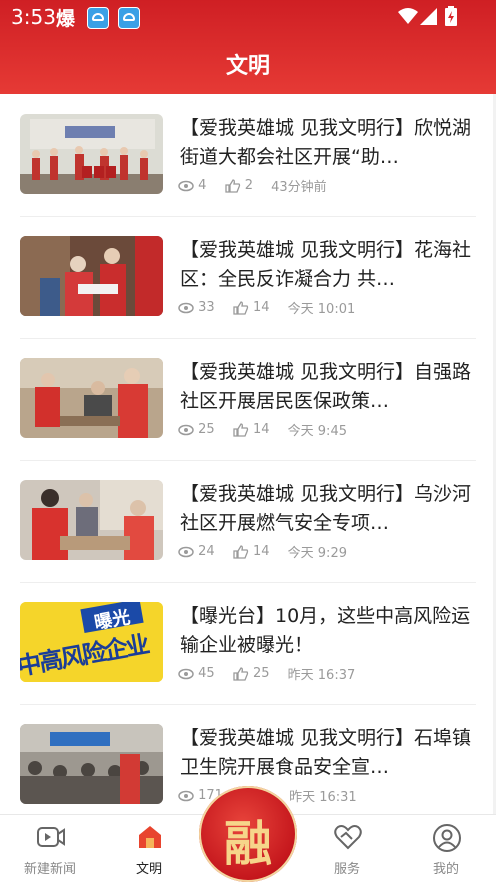 The width and height of the screenshot is (496, 883). Describe the element at coordinates (447, 838) in the screenshot. I see `user-icon` at that location.